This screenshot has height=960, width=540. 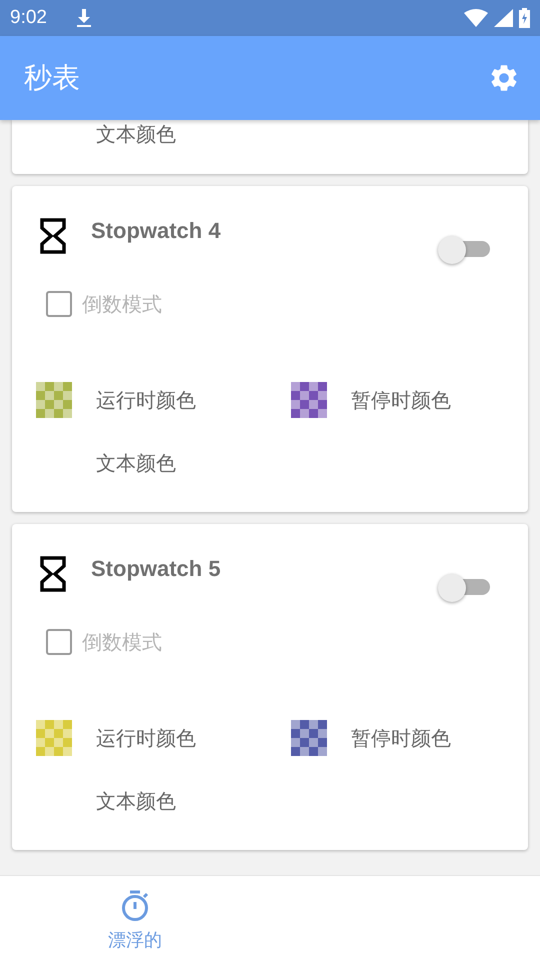 What do you see at coordinates (476, 18) in the screenshot?
I see `wifi-icon` at bounding box center [476, 18].